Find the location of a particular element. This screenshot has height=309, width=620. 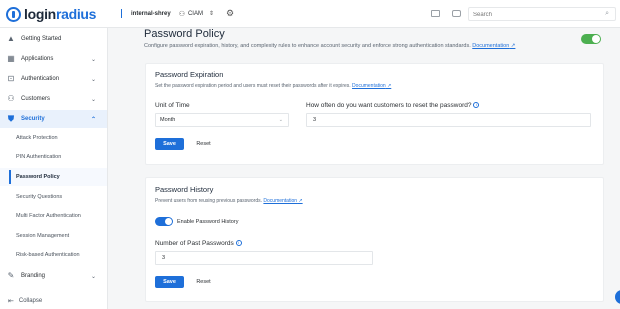

sidebar-item-authentication: ⊡ Authentication ⌄ is located at coordinates (53, 79).